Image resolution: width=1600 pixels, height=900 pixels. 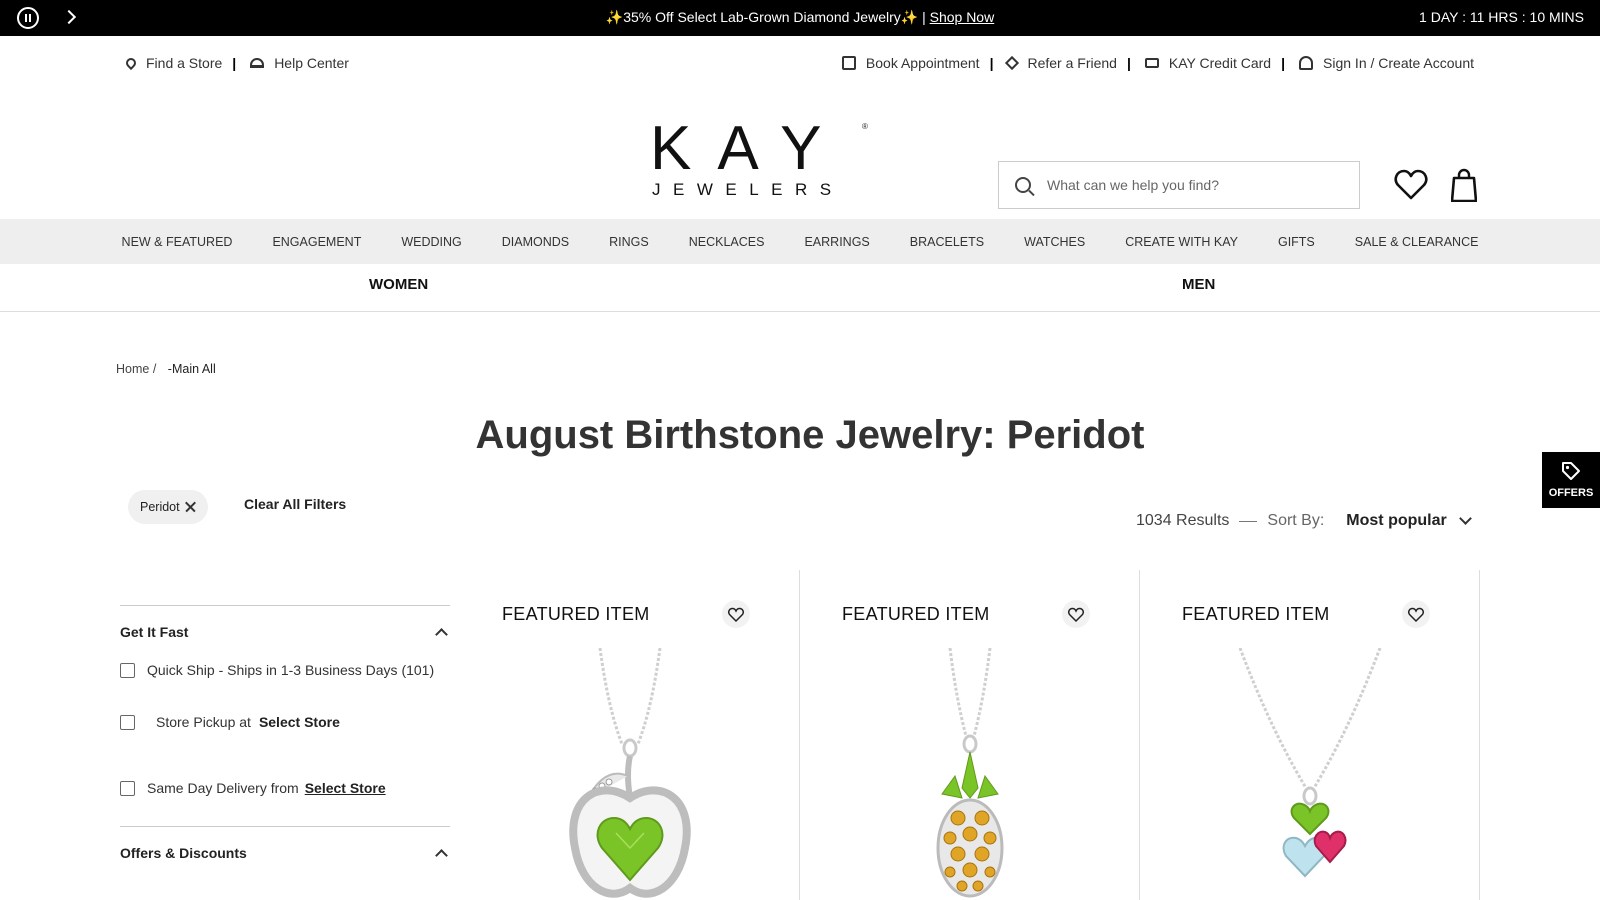 I want to click on credit-card-link: KAY Credit Card, so click(x=1208, y=63).